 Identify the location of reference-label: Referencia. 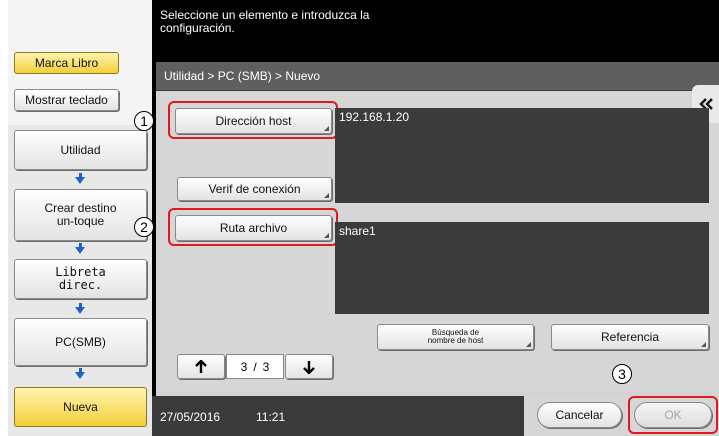
(630, 336).